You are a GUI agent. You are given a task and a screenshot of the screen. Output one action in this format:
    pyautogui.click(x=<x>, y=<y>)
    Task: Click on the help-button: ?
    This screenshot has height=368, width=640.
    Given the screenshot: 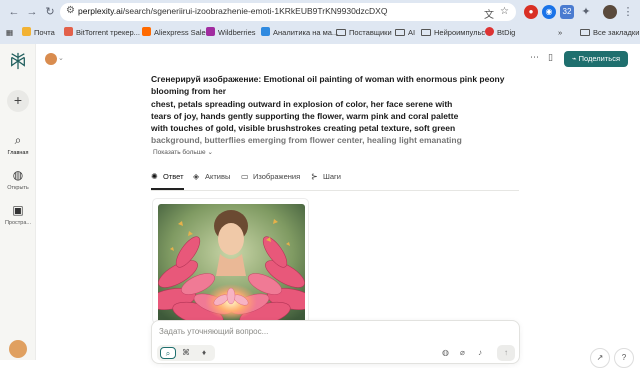 What is the action you would take?
    pyautogui.click(x=624, y=358)
    